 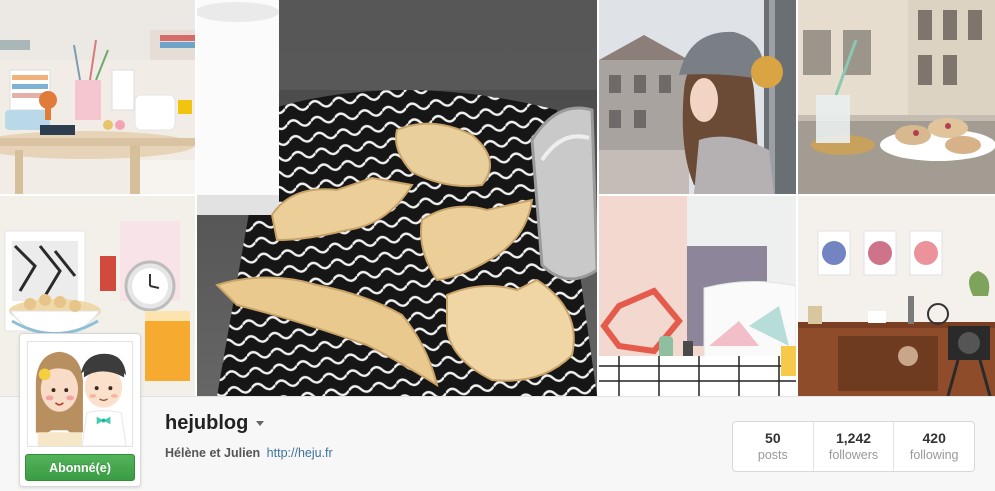 I want to click on website-link: http://heju.fr, so click(x=300, y=453).